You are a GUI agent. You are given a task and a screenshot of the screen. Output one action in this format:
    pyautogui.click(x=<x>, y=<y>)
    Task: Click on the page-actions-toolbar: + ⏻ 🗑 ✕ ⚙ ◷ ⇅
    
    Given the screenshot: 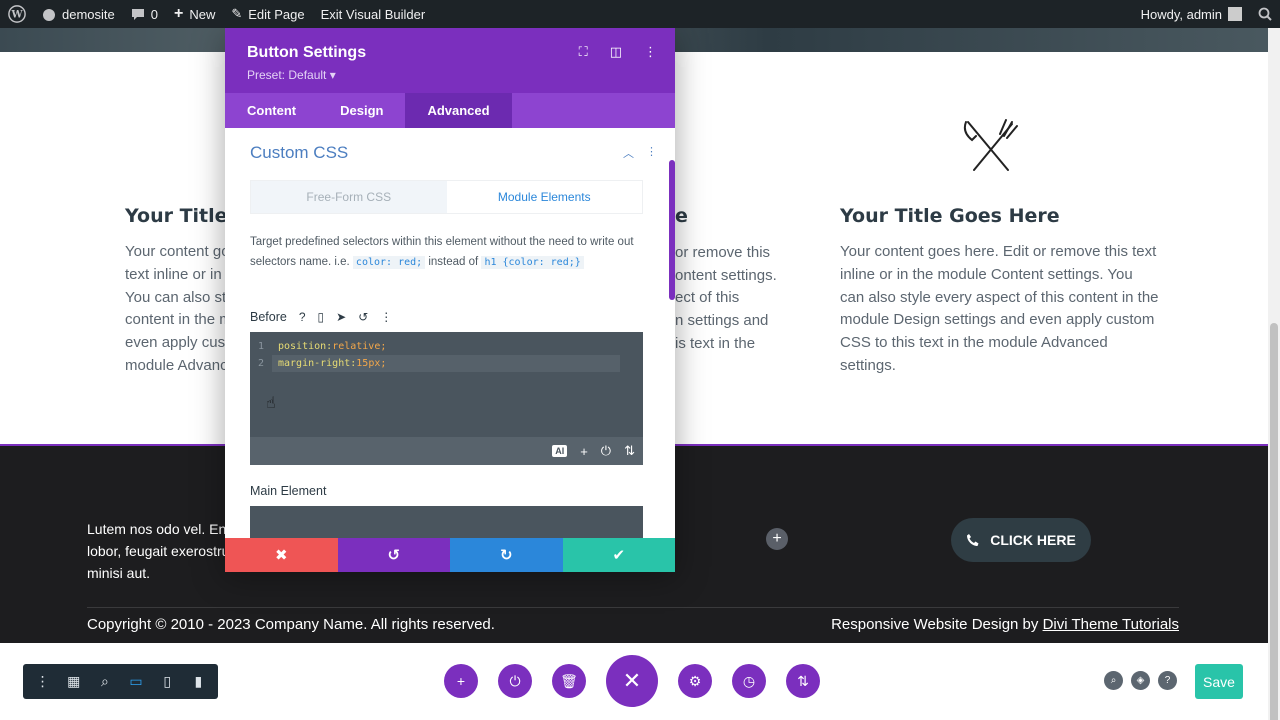 What is the action you would take?
    pyautogui.click(x=632, y=681)
    